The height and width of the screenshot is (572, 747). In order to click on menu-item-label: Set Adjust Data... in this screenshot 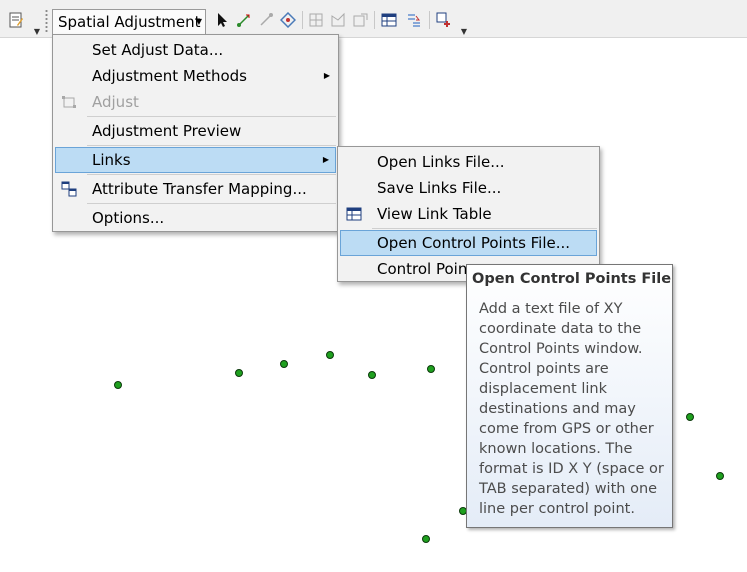, I will do `click(158, 50)`.